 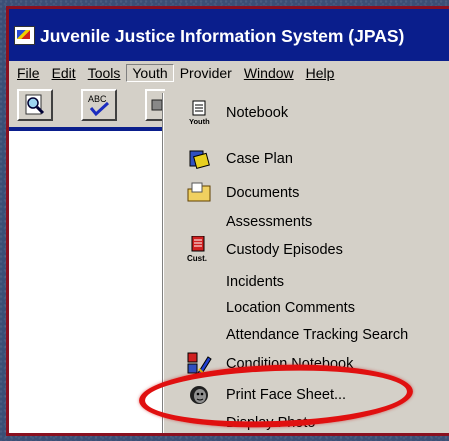 I want to click on menu-youth: Youth, so click(x=150, y=73).